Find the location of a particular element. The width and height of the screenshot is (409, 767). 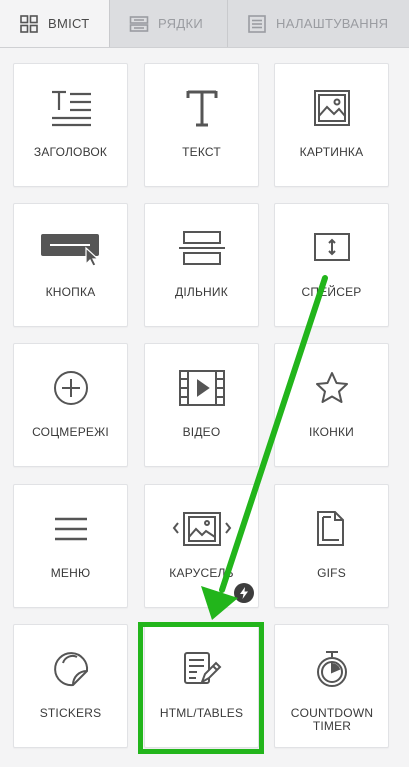

tile-heading: ЗАГОЛОВОК is located at coordinates (70, 125).